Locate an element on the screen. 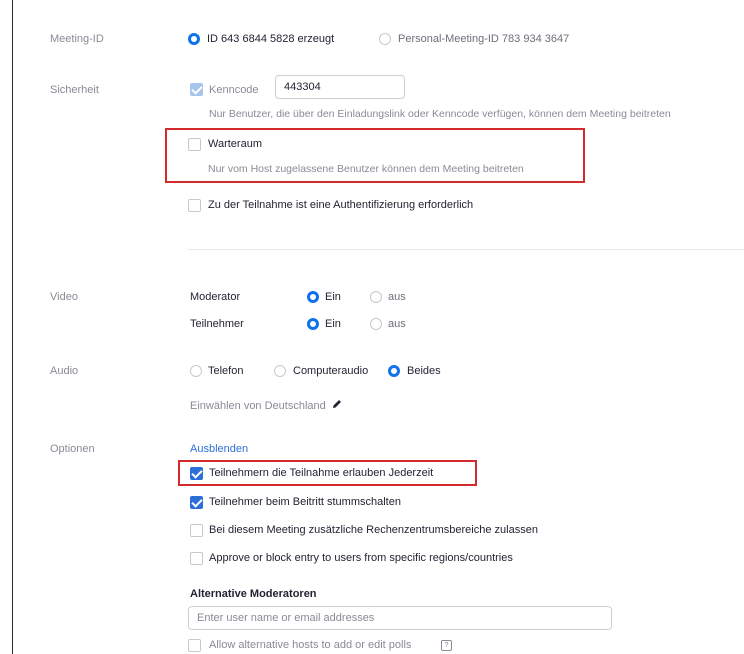  join-anytime-checkbox is located at coordinates (196, 473).